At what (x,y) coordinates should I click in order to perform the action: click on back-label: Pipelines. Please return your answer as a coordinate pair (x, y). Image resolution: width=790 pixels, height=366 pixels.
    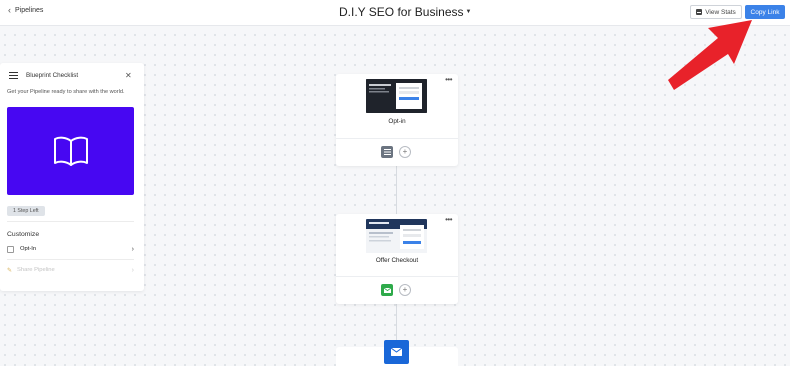
    Looking at the image, I should click on (29, 10).